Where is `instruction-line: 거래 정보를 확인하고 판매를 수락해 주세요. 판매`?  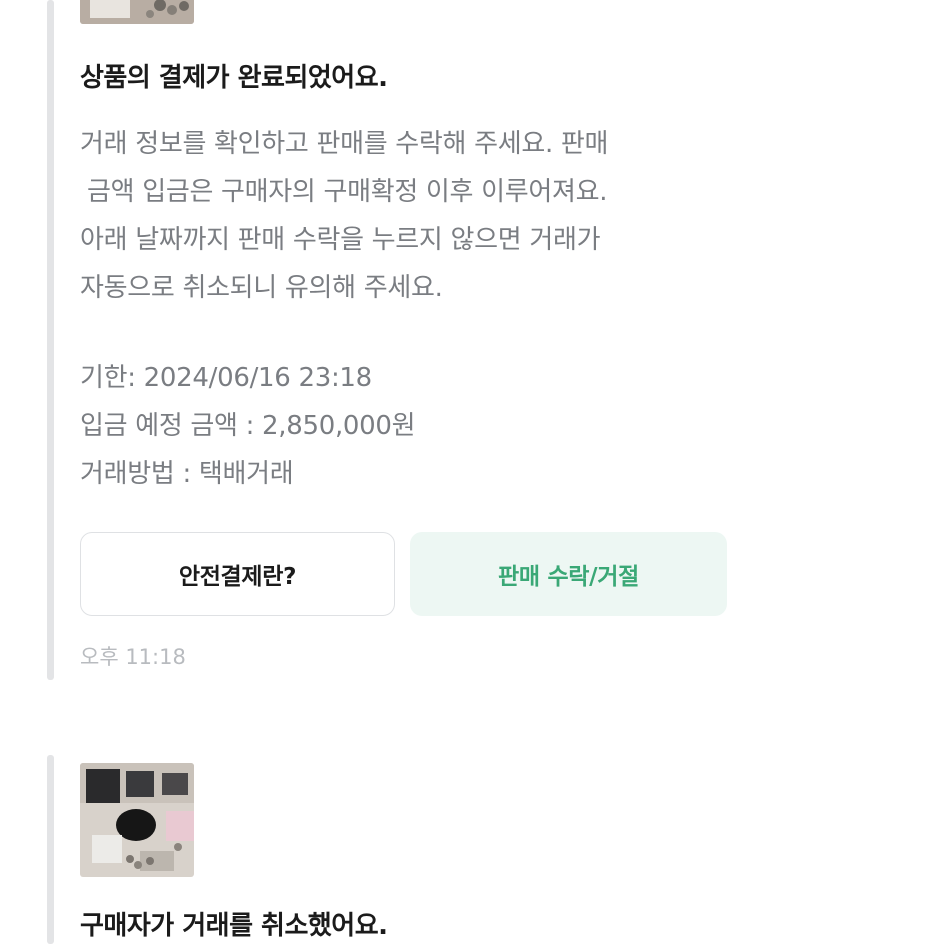
instruction-line: 거래 정보를 확인하고 판매를 수락해 주세요. 판매 is located at coordinates (344, 144).